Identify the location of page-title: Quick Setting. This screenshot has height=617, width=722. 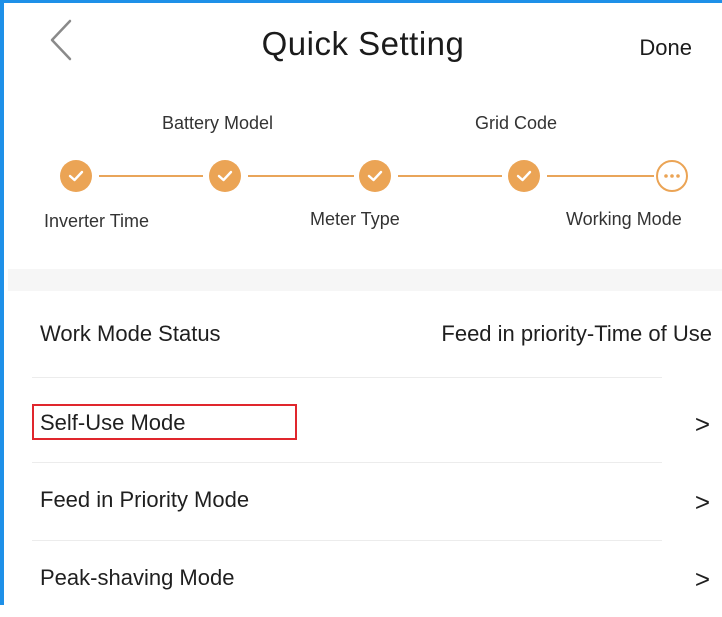
(363, 43).